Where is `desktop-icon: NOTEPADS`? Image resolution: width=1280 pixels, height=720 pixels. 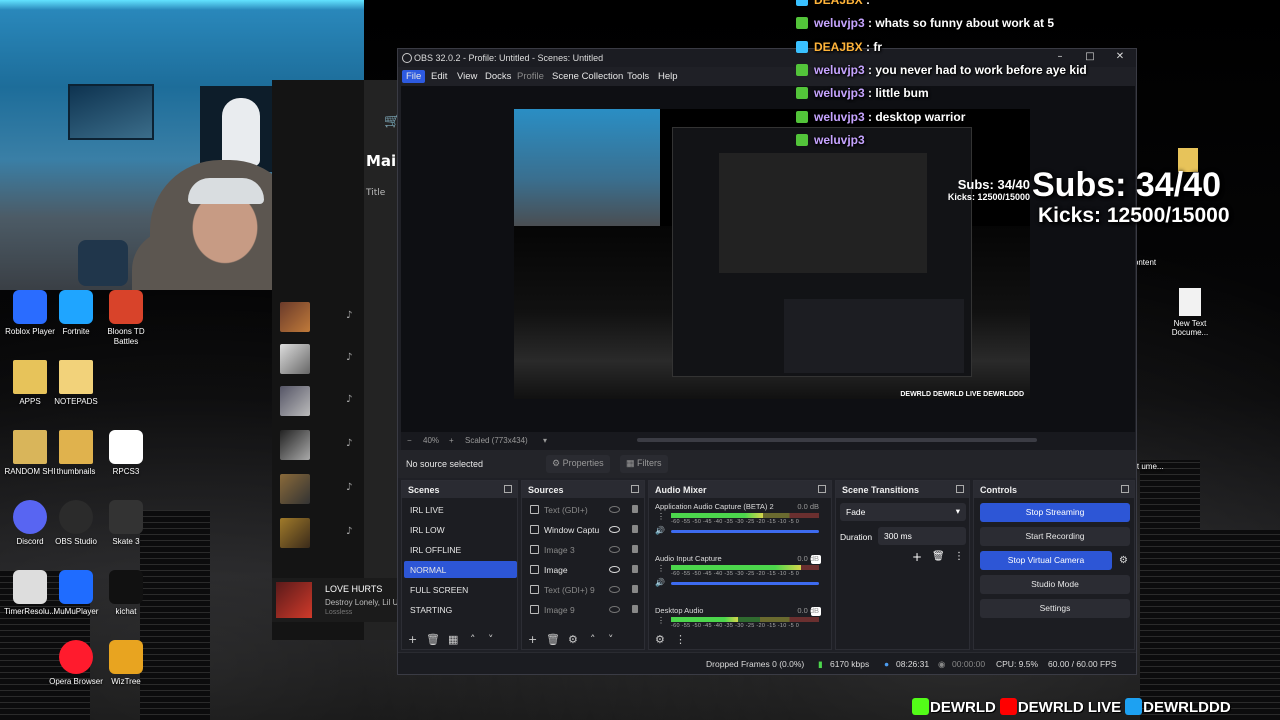 desktop-icon: NOTEPADS is located at coordinates (76, 383).